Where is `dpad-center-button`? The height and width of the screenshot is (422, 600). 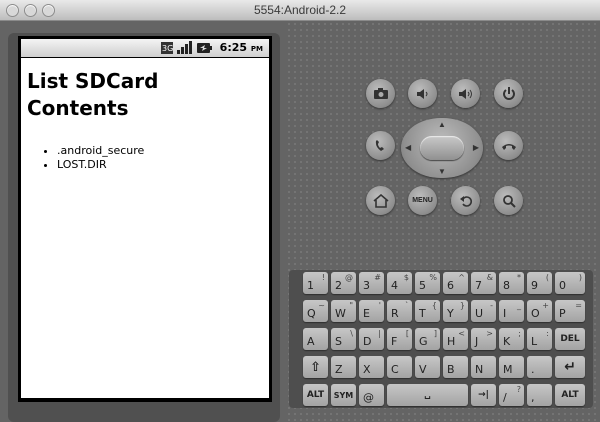 dpad-center-button is located at coordinates (442, 148).